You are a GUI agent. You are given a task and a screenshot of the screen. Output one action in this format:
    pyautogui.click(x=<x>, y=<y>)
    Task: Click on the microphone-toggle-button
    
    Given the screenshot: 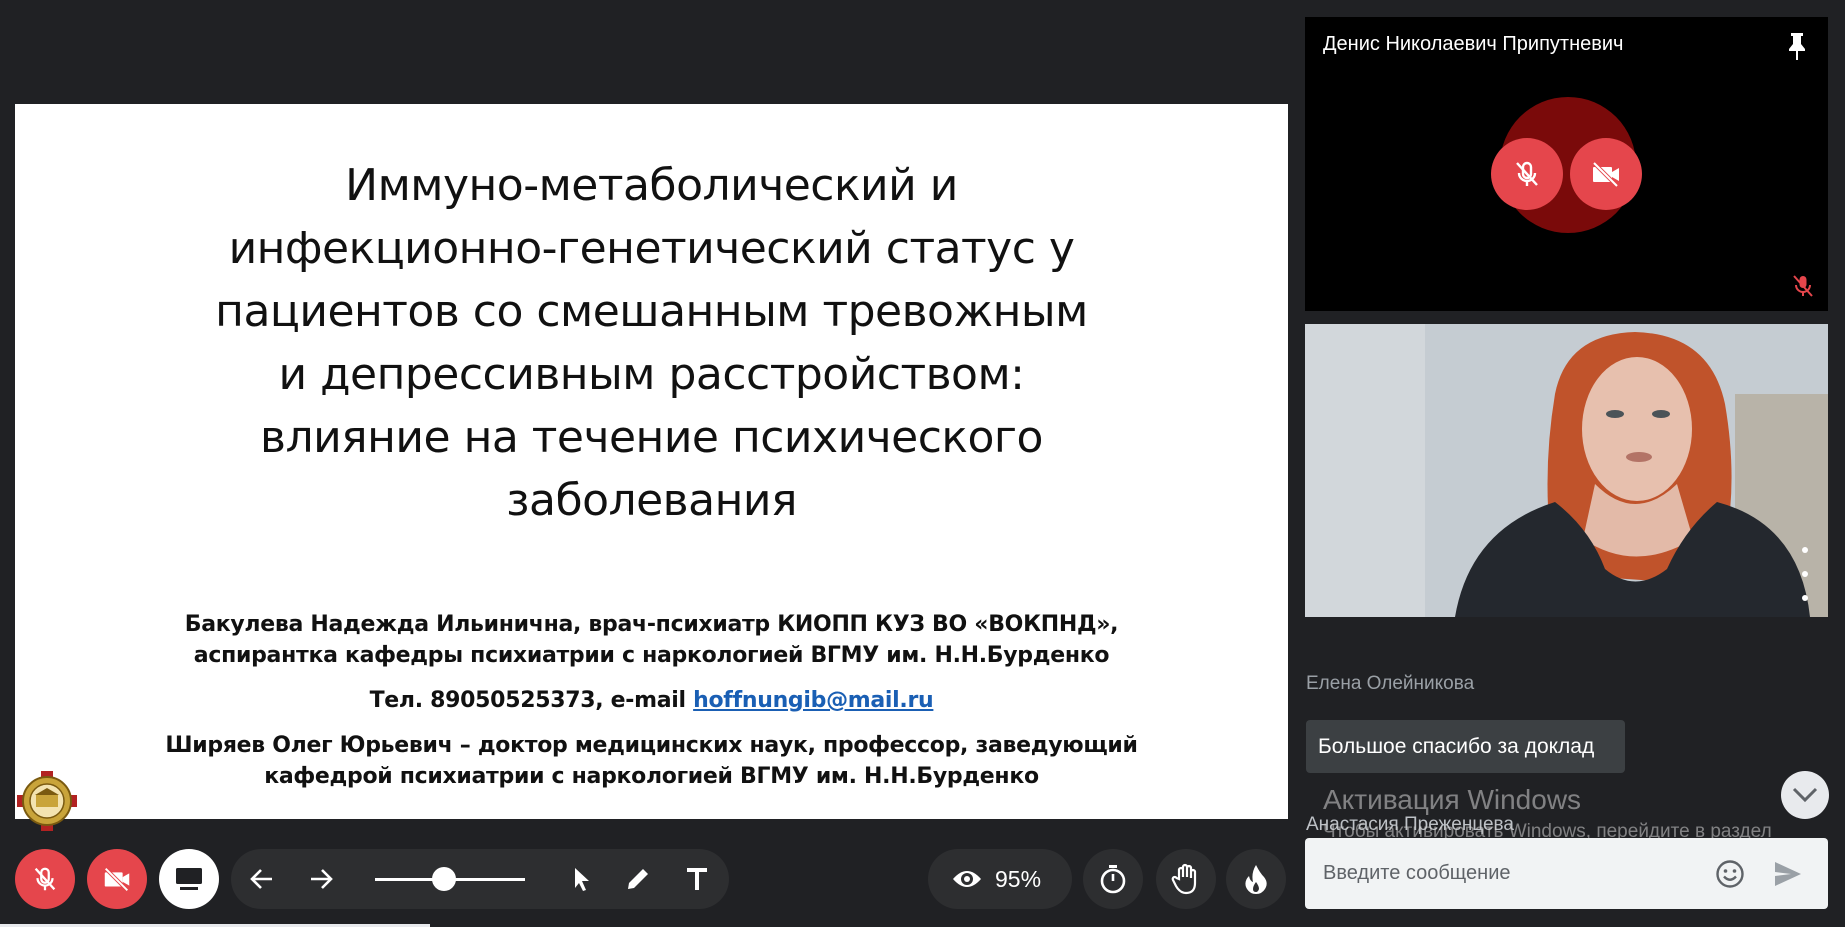 What is the action you would take?
    pyautogui.click(x=45, y=879)
    